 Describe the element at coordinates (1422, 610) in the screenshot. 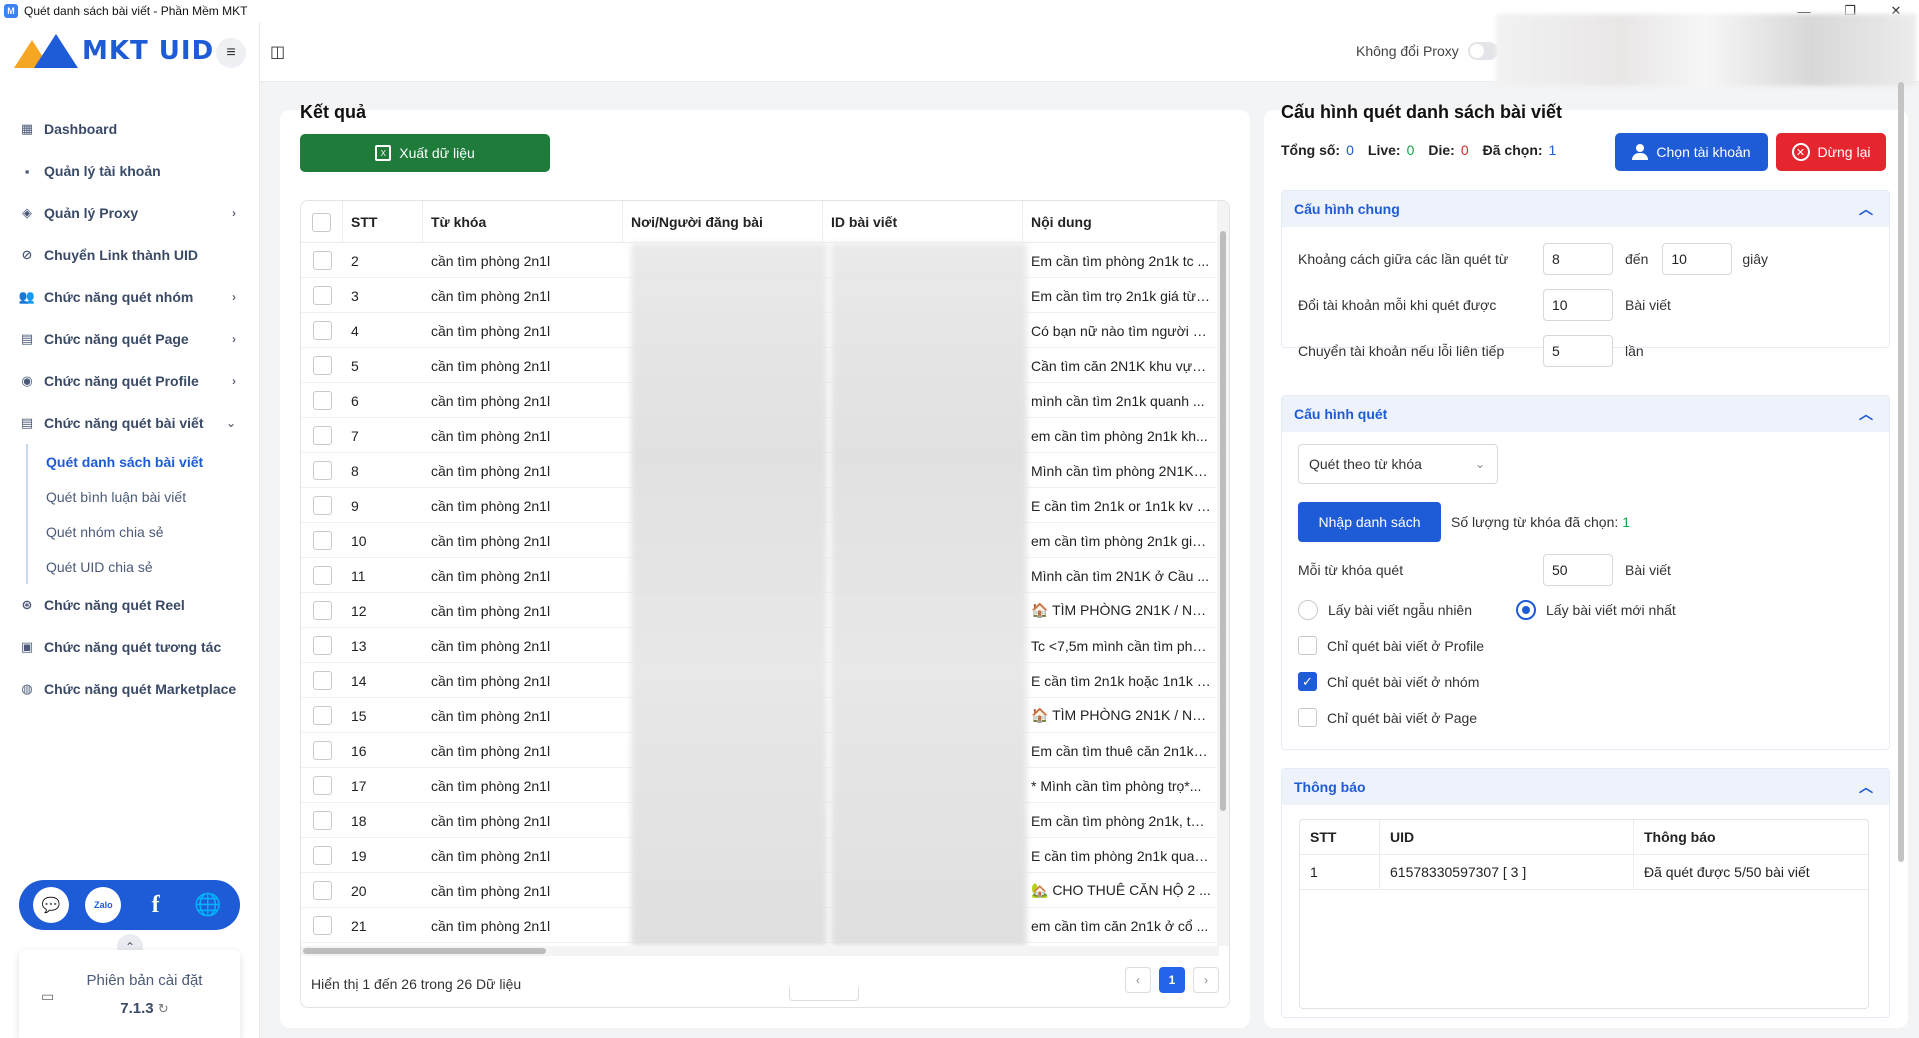

I see `random-posts-label: Lấy bài viết ngẫu nhiên` at that location.